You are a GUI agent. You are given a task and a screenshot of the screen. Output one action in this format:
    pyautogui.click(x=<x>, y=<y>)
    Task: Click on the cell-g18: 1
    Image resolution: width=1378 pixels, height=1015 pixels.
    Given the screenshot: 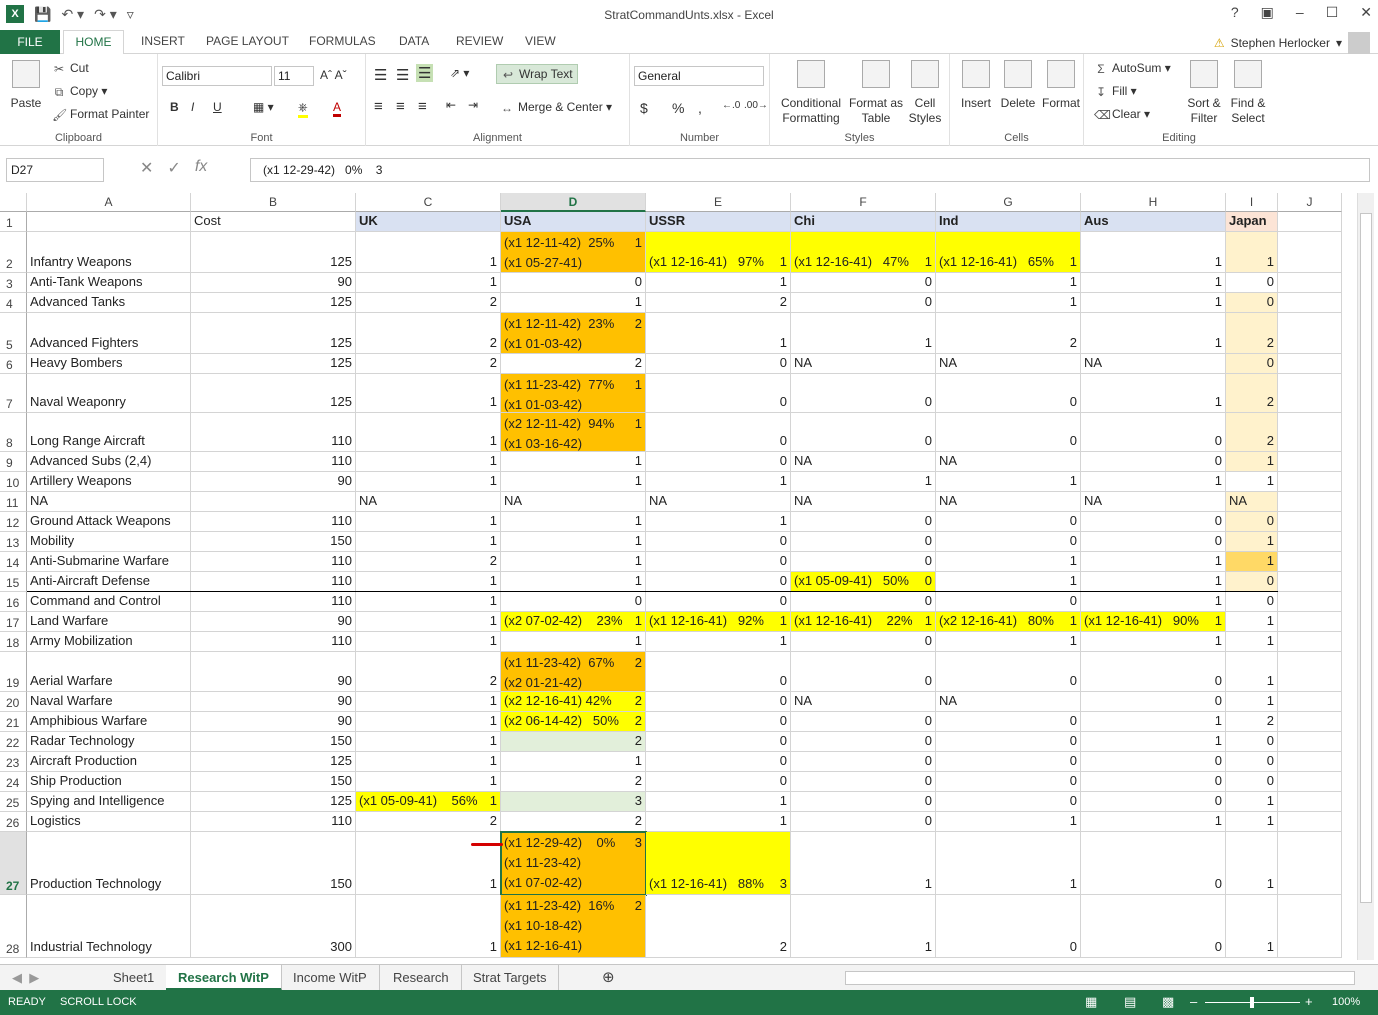 What is the action you would take?
    pyautogui.click(x=1008, y=642)
    